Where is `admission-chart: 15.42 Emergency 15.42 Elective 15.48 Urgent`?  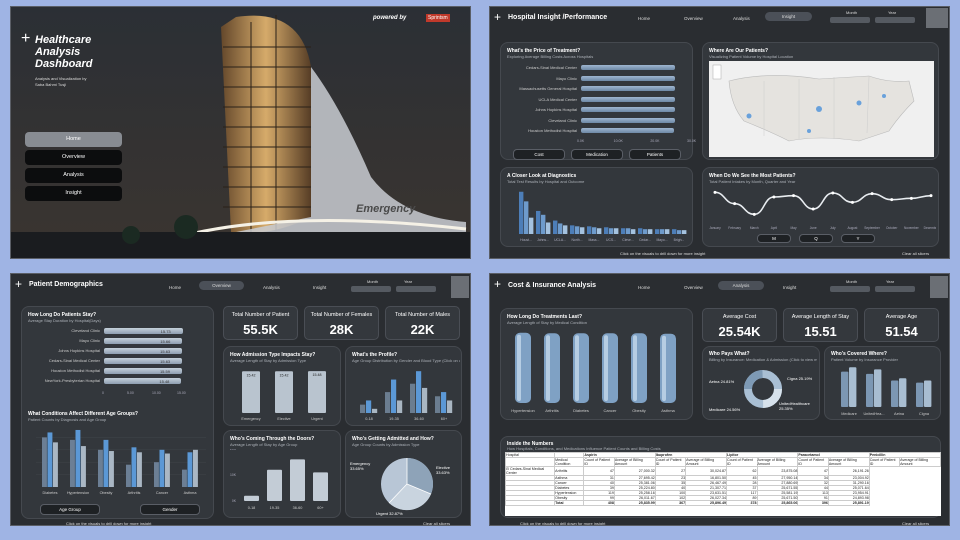 admission-chart: 15.42 Emergency 15.42 Elective 15.48 Urgent is located at coordinates (283, 395).